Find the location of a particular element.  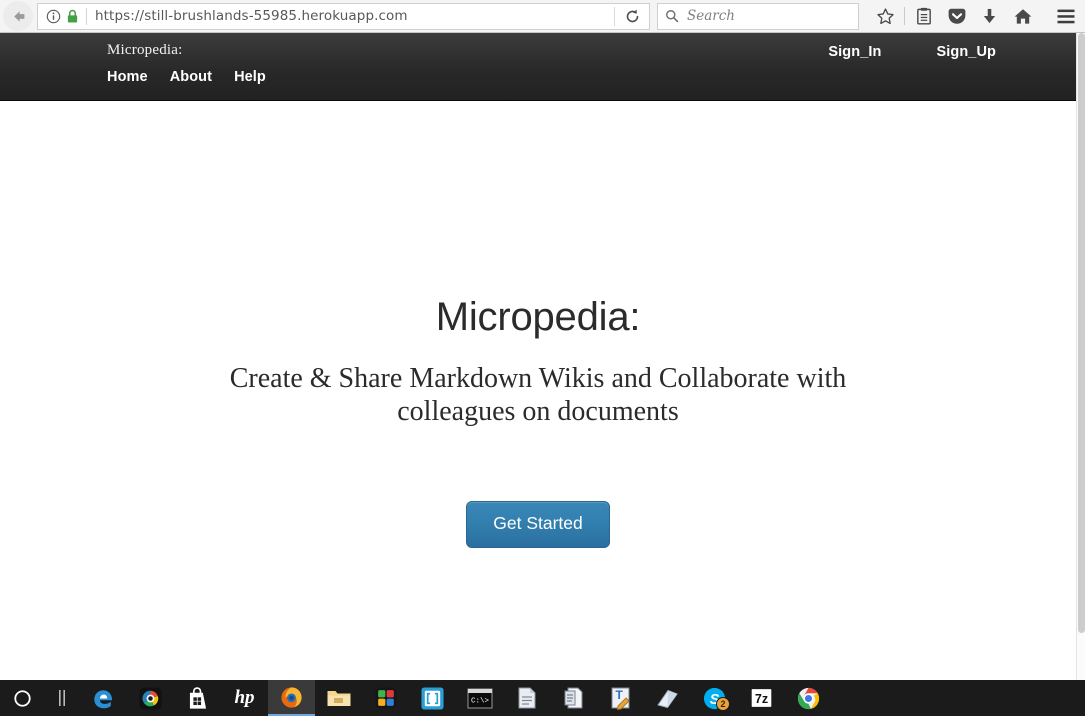

cmd-glyph: C:\> is located at coordinates (479, 698).